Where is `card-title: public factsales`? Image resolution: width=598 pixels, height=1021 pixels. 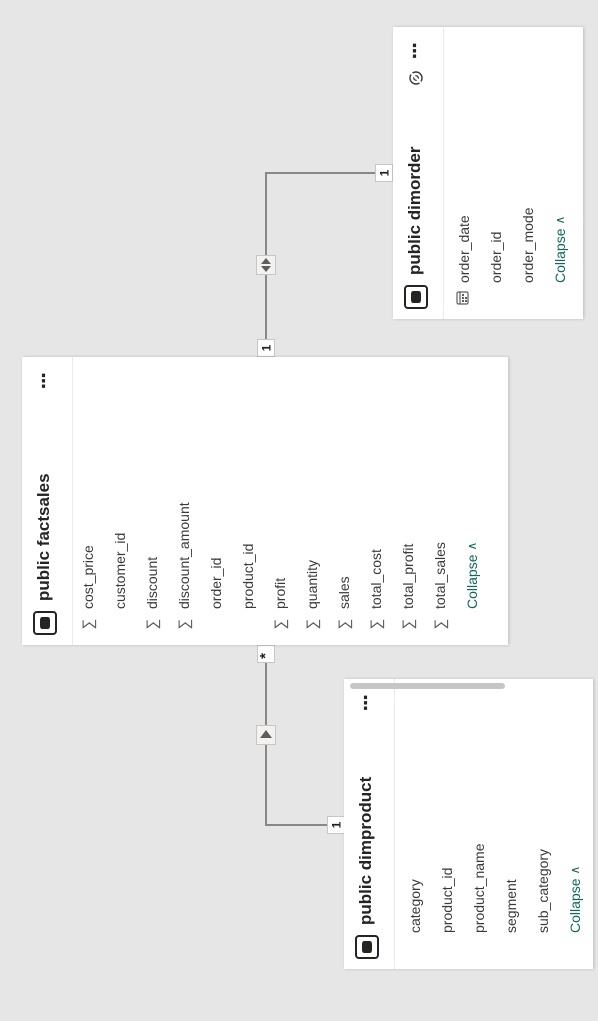
card-title: public factsales is located at coordinates (43, 537).